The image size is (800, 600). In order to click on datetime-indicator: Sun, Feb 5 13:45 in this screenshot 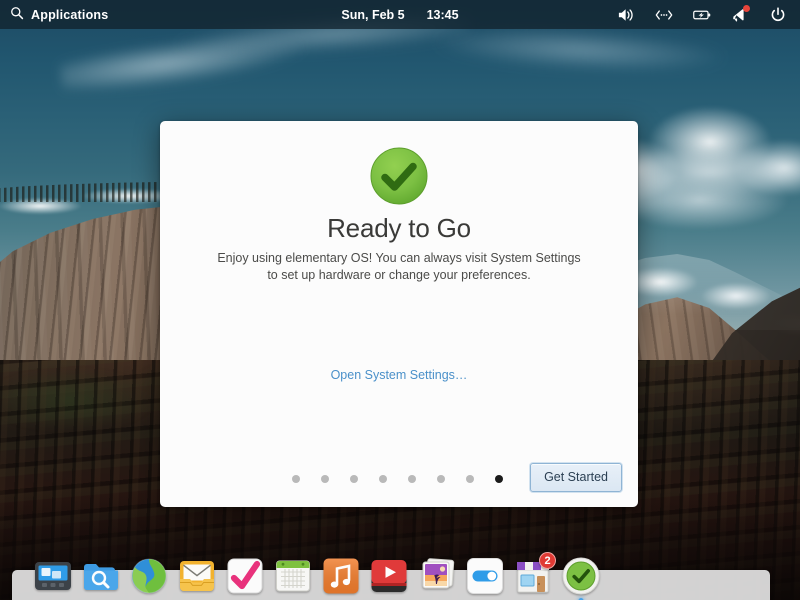, I will do `click(400, 15)`.